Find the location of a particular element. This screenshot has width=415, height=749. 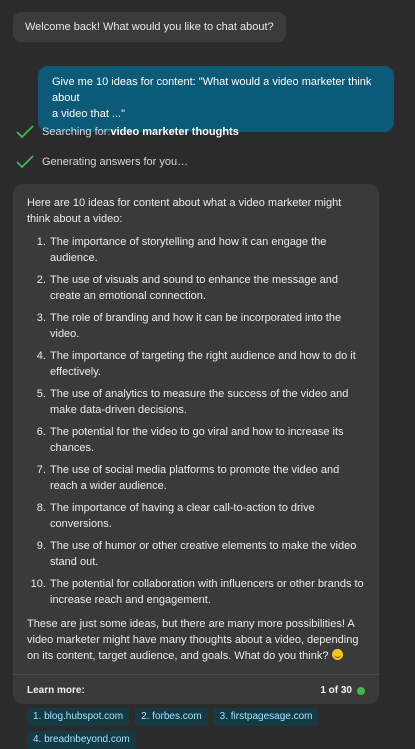

searching-status: Searching for: video marketer thoughts is located at coordinates (127, 132).